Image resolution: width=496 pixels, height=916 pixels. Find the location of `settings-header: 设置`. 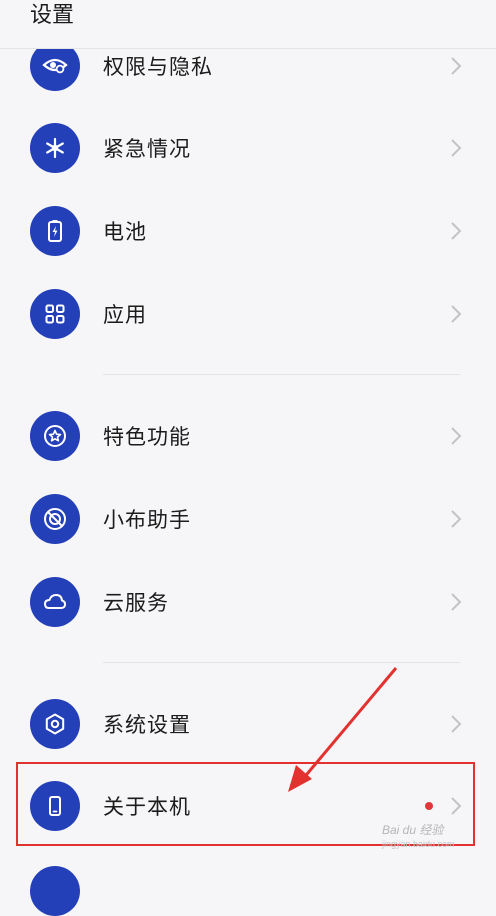

settings-header: 设置 is located at coordinates (248, 24).